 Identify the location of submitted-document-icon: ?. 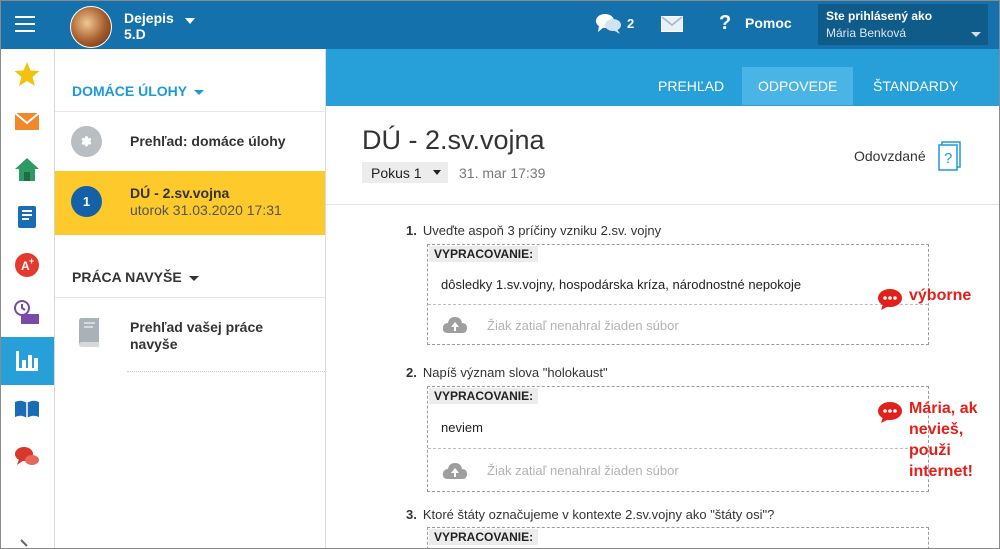
(950, 156).